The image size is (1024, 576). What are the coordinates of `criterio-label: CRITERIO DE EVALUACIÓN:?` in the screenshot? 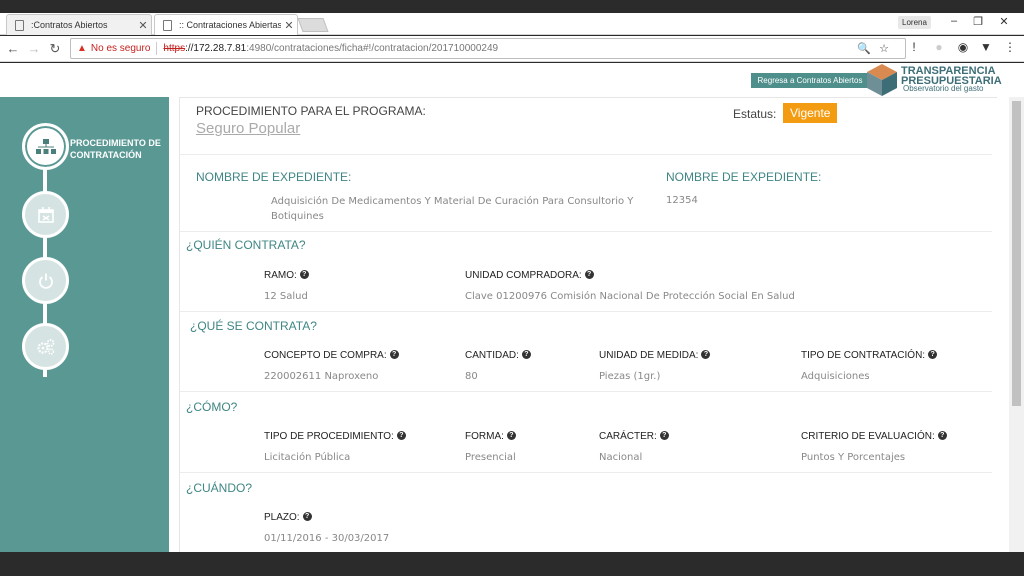 It's located at (874, 436).